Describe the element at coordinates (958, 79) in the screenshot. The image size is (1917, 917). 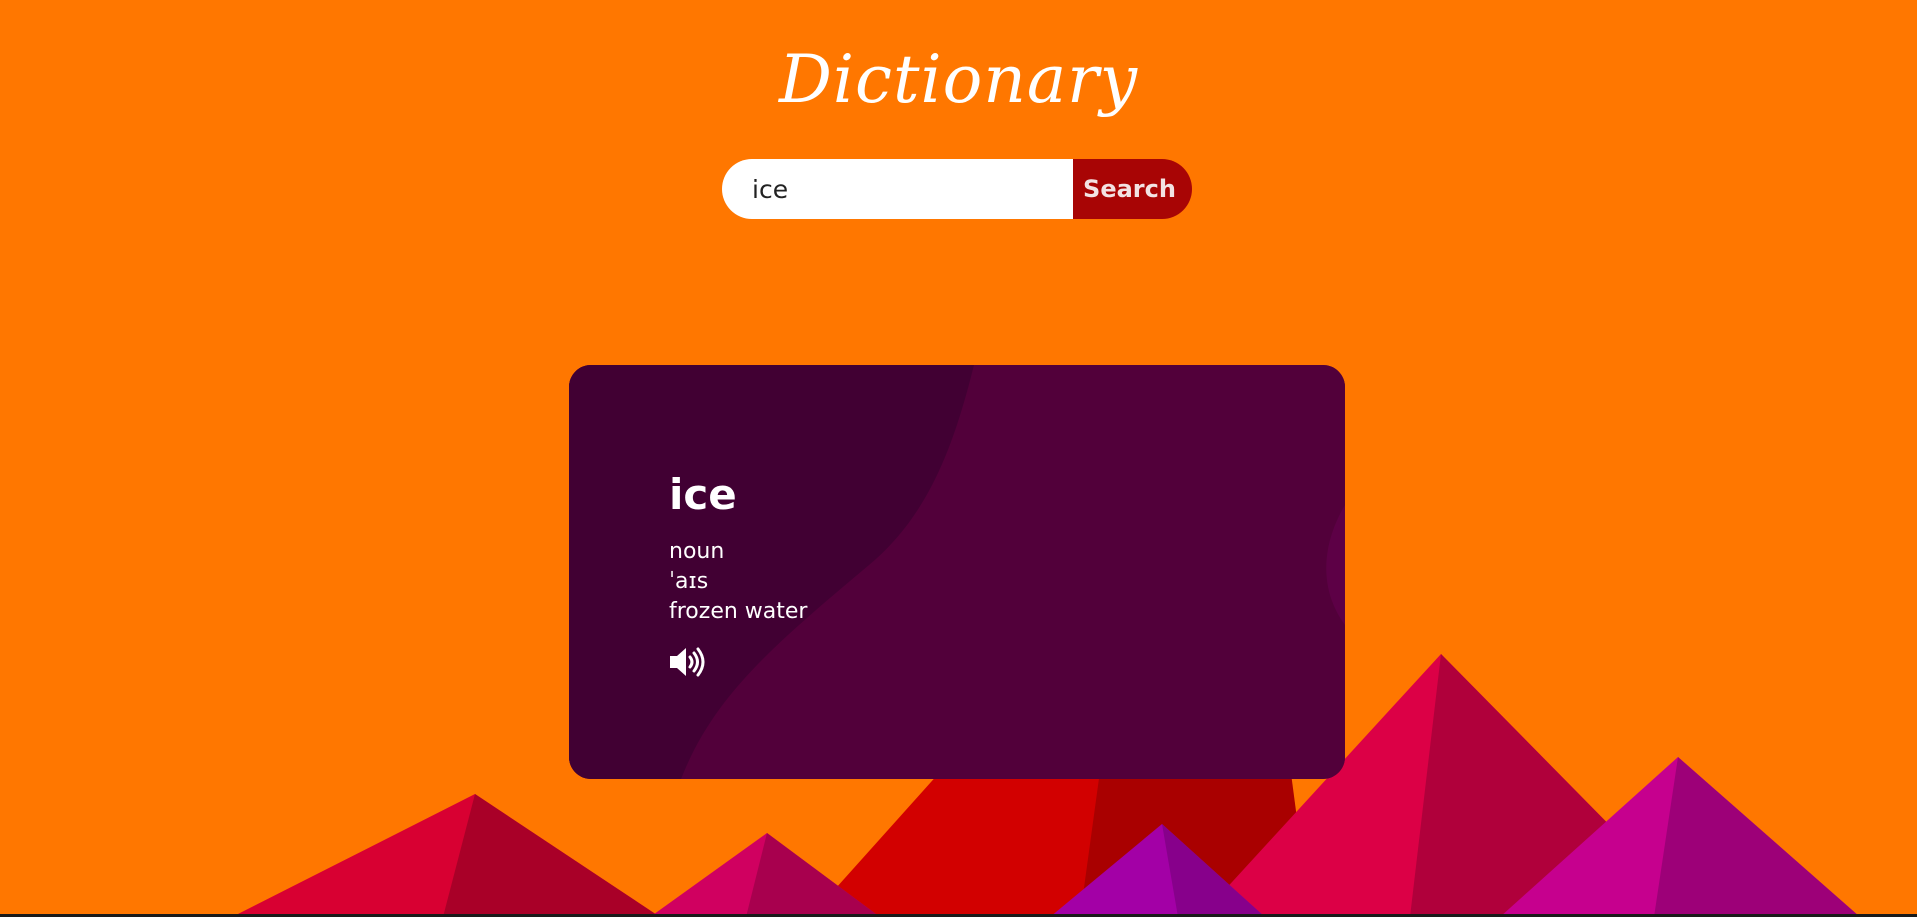
I see `page-title: Dictionary` at that location.